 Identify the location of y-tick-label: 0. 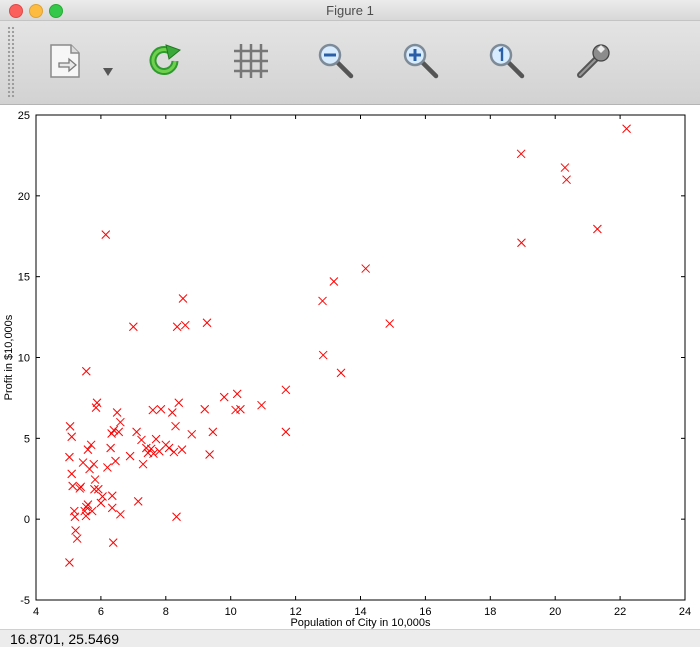
(27, 520).